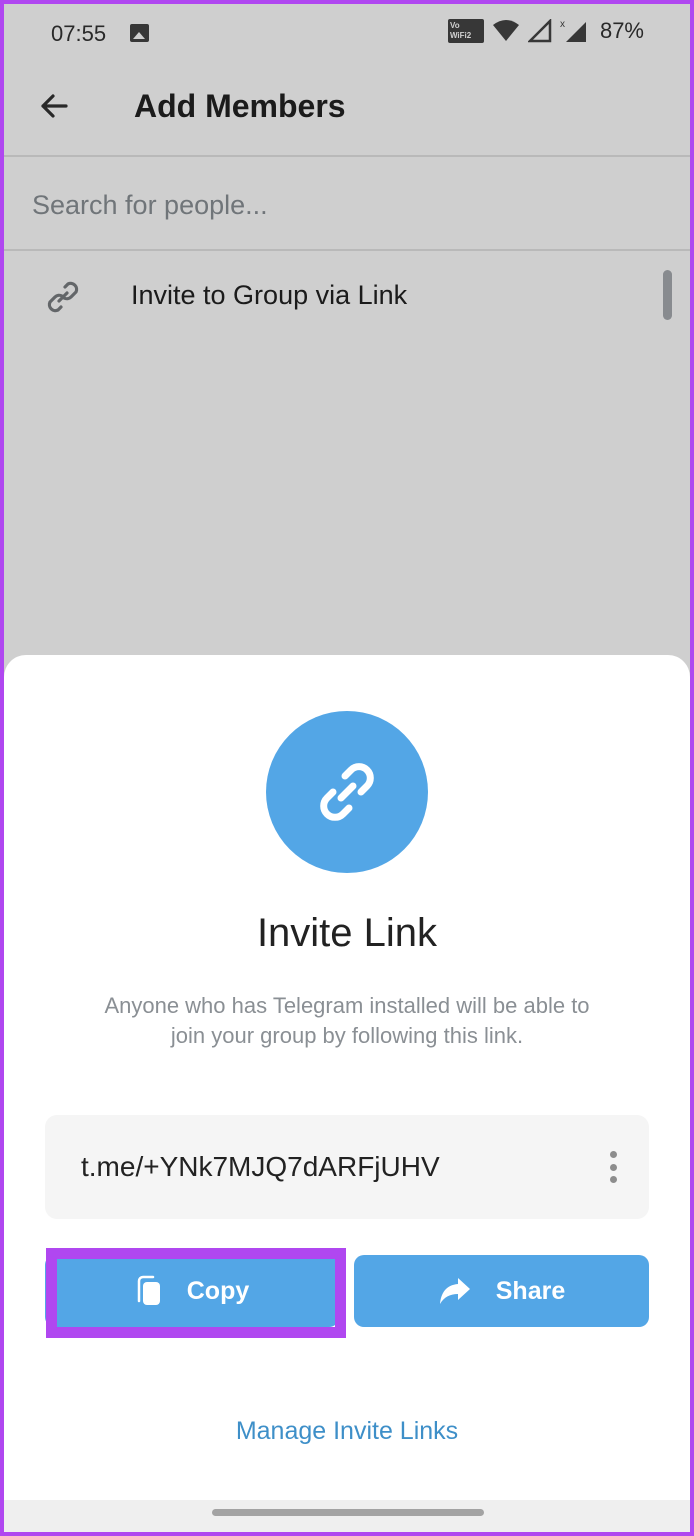 The width and height of the screenshot is (694, 1536). Describe the element at coordinates (260, 1167) in the screenshot. I see `invite-link-text: t.me/+YNk7MJQ7dARFjUHV` at that location.